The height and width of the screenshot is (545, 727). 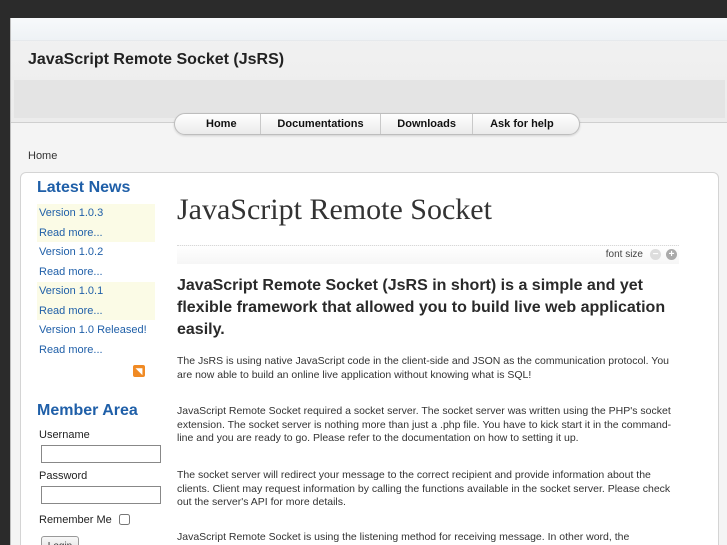 I want to click on news-title-link: Version 1.0.3, so click(x=71, y=213).